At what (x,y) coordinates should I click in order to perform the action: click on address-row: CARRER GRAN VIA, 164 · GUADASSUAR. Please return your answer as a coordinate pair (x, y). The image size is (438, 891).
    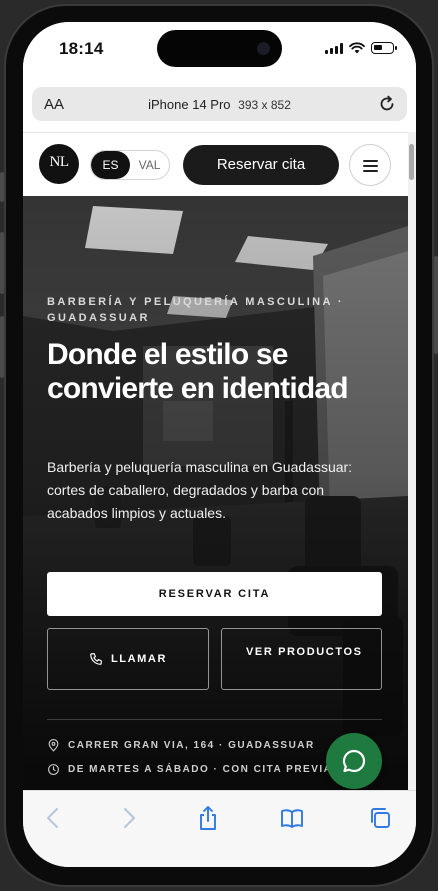
    Looking at the image, I should click on (181, 745).